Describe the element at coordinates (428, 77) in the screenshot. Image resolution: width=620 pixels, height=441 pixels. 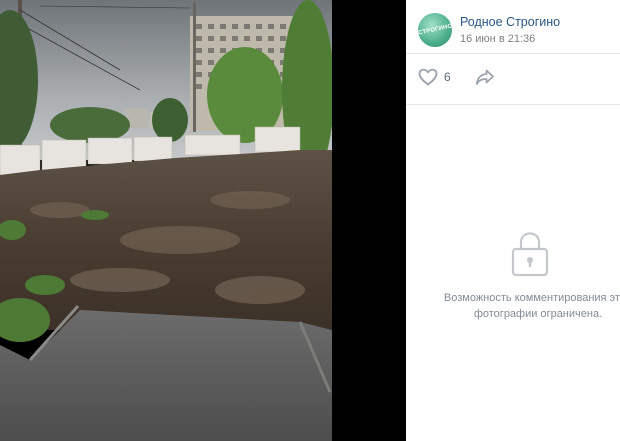
I see `heart-icon` at that location.